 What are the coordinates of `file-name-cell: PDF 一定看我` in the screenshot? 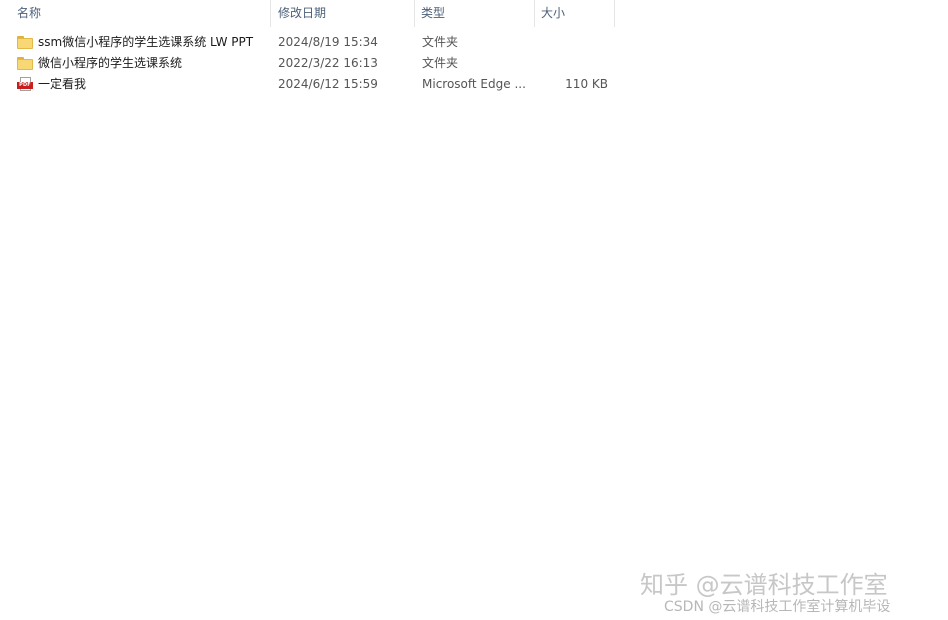 It's located at (142, 84).